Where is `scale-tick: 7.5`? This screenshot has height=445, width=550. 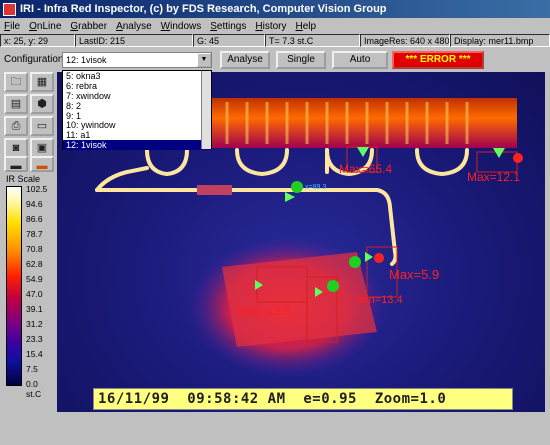
scale-tick: 7.5 is located at coordinates (32, 369).